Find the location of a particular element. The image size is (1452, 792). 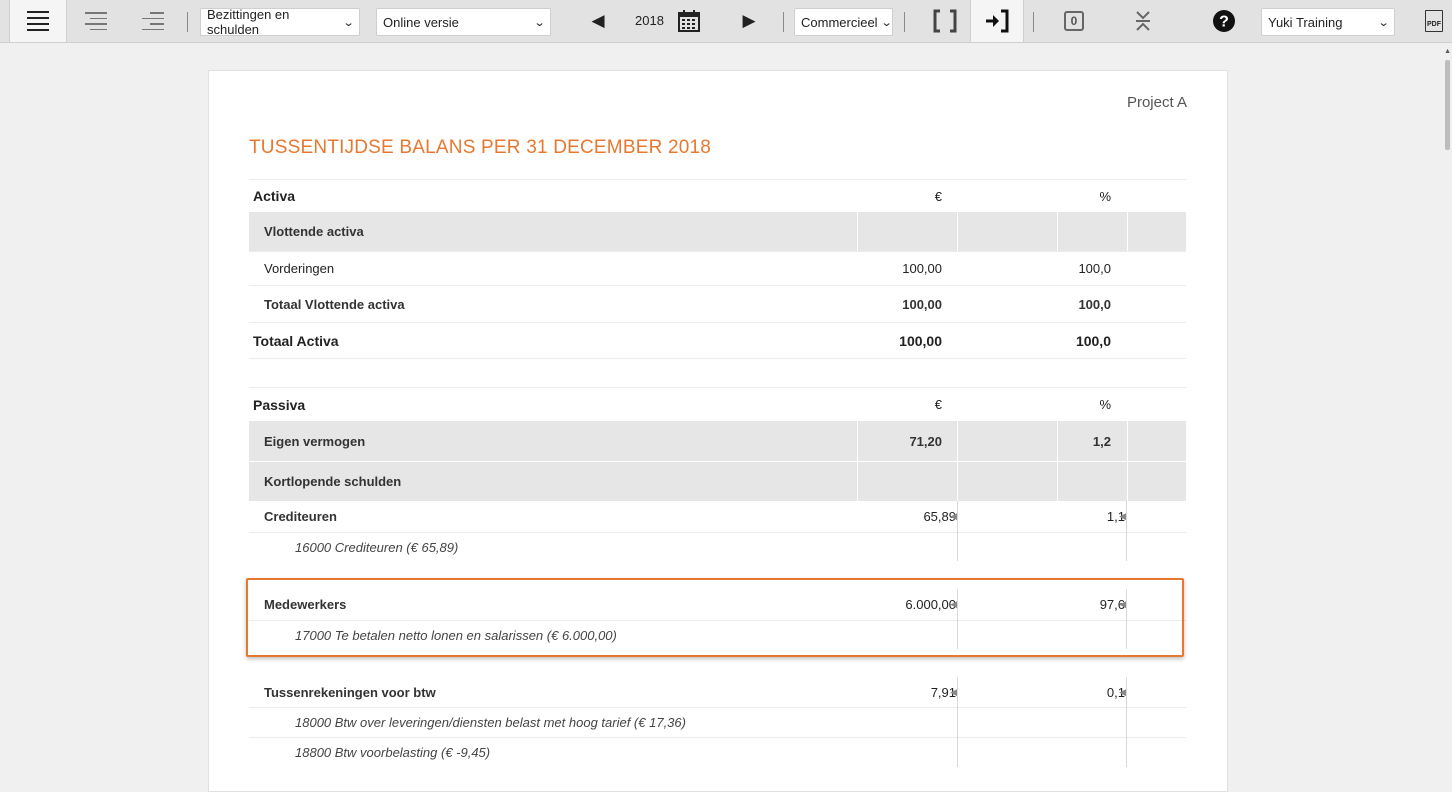

calendar-button is located at coordinates (689, 21).